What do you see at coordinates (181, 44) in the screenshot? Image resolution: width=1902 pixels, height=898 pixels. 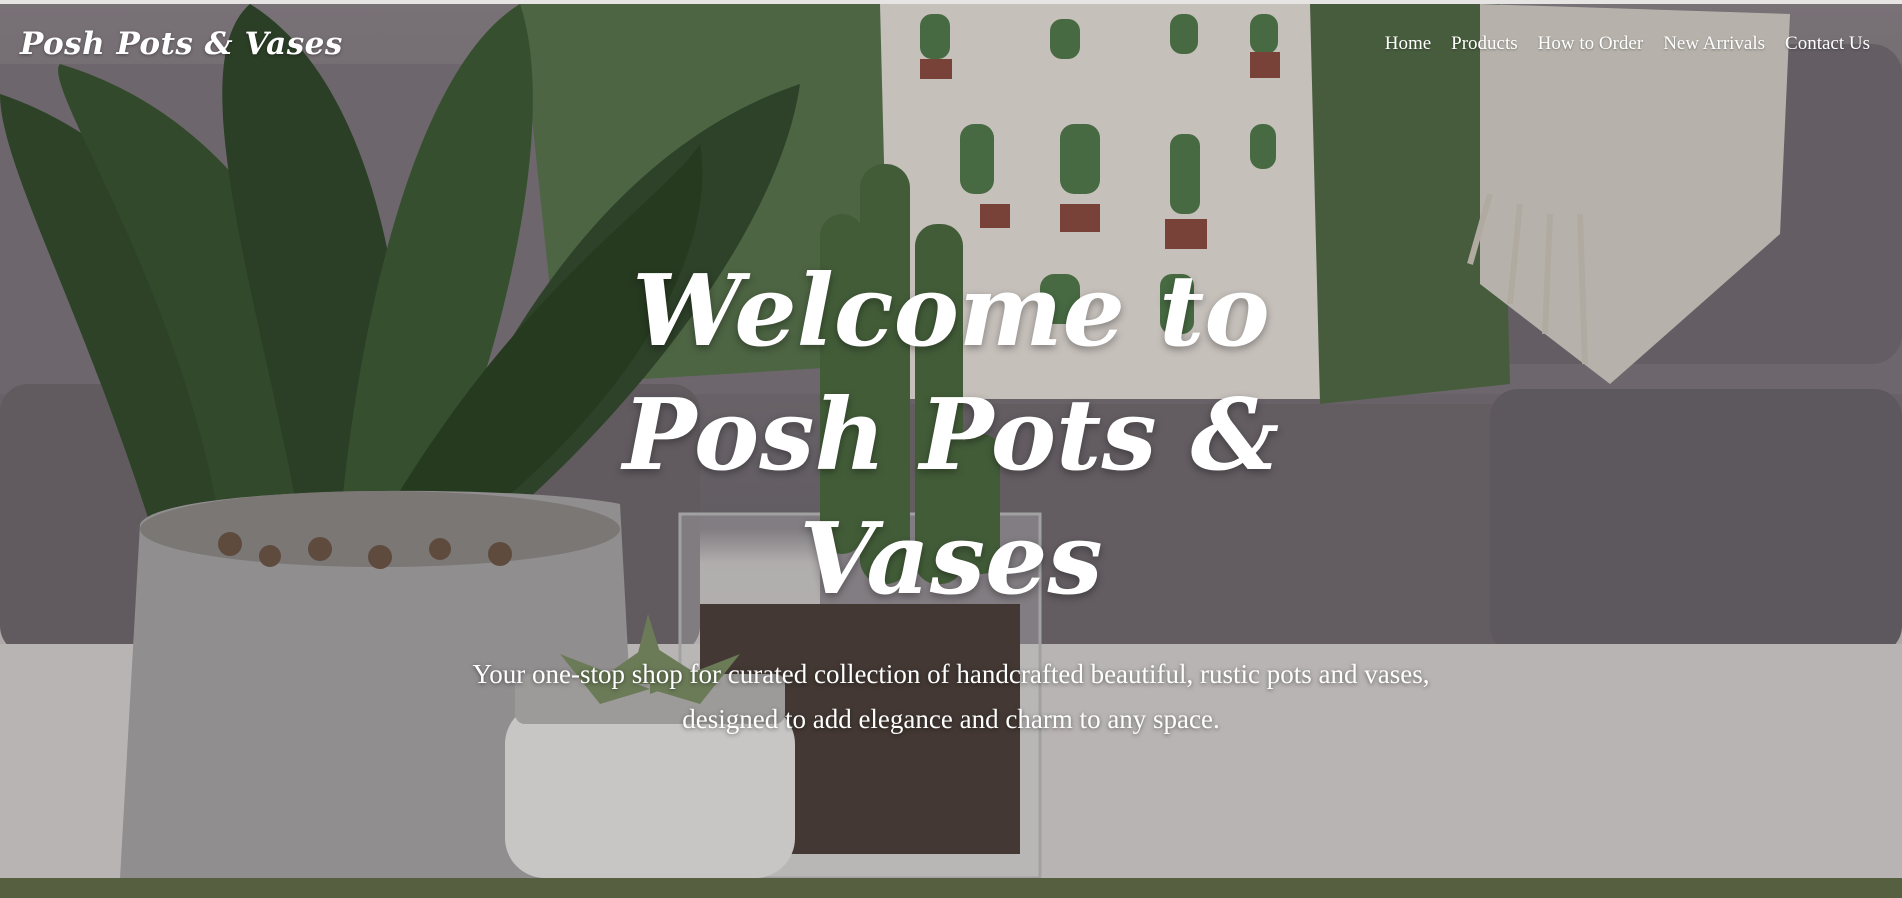 I see `brand-logo: Posh Pots & Vases` at bounding box center [181, 44].